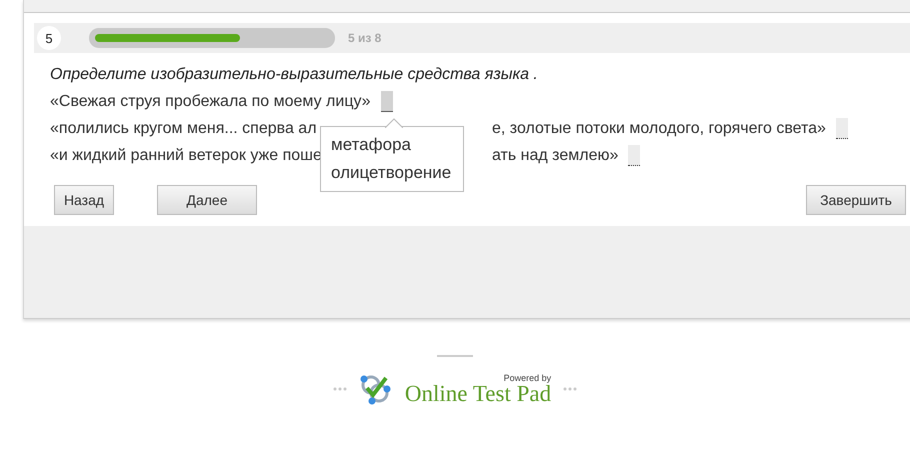 Image resolution: width=910 pixels, height=468 pixels. Describe the element at coordinates (184, 129) in the screenshot. I see `sentence-text: «полились кругом меня... сперва ал` at that location.